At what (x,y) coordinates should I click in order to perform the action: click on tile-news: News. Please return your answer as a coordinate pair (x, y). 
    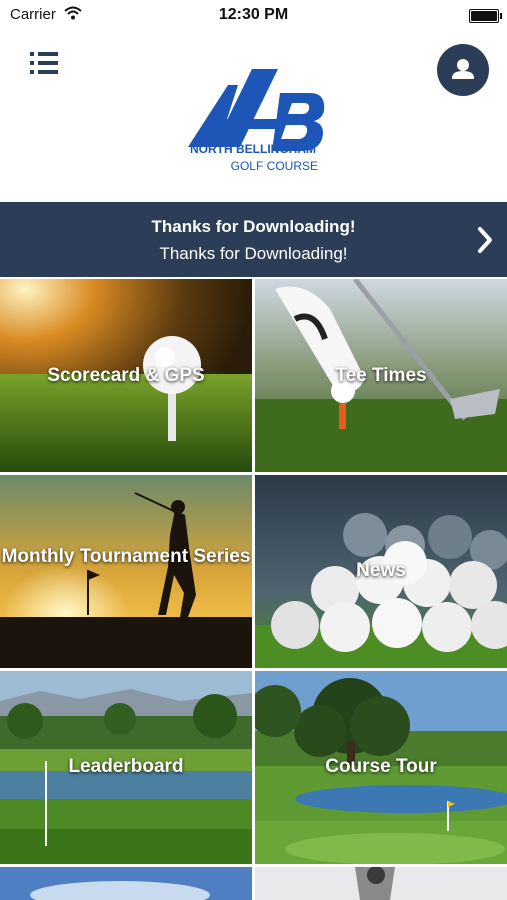
    Looking at the image, I should click on (381, 571).